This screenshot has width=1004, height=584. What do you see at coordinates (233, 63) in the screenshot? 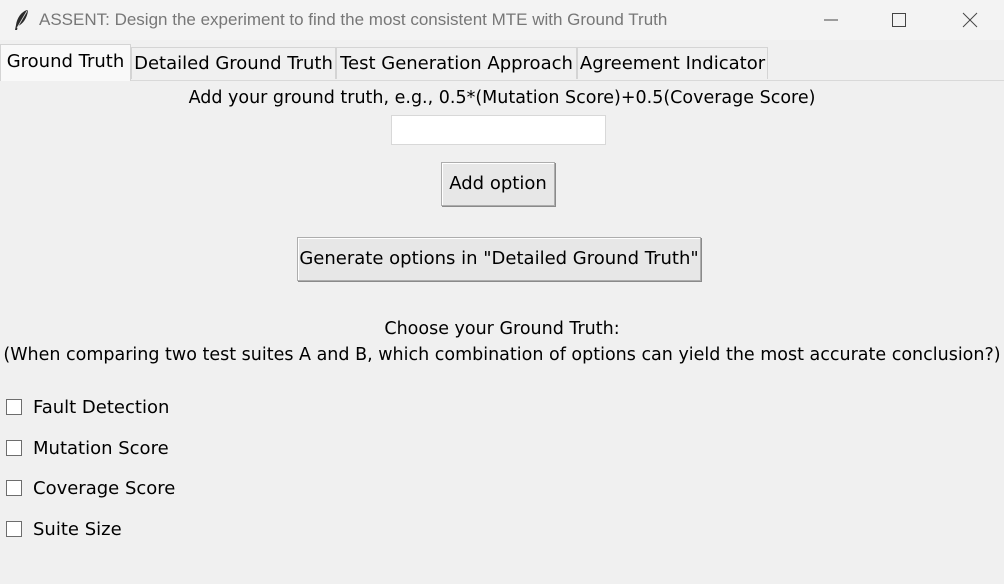
I see `tab-detailed-ground-truth: Detailed Ground Truth` at bounding box center [233, 63].